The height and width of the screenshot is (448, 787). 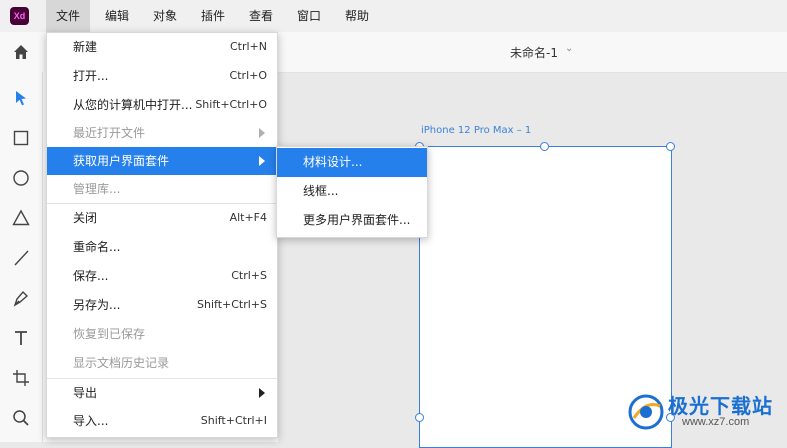 I want to click on shortcut-label: Ctrl+O, so click(x=248, y=75).